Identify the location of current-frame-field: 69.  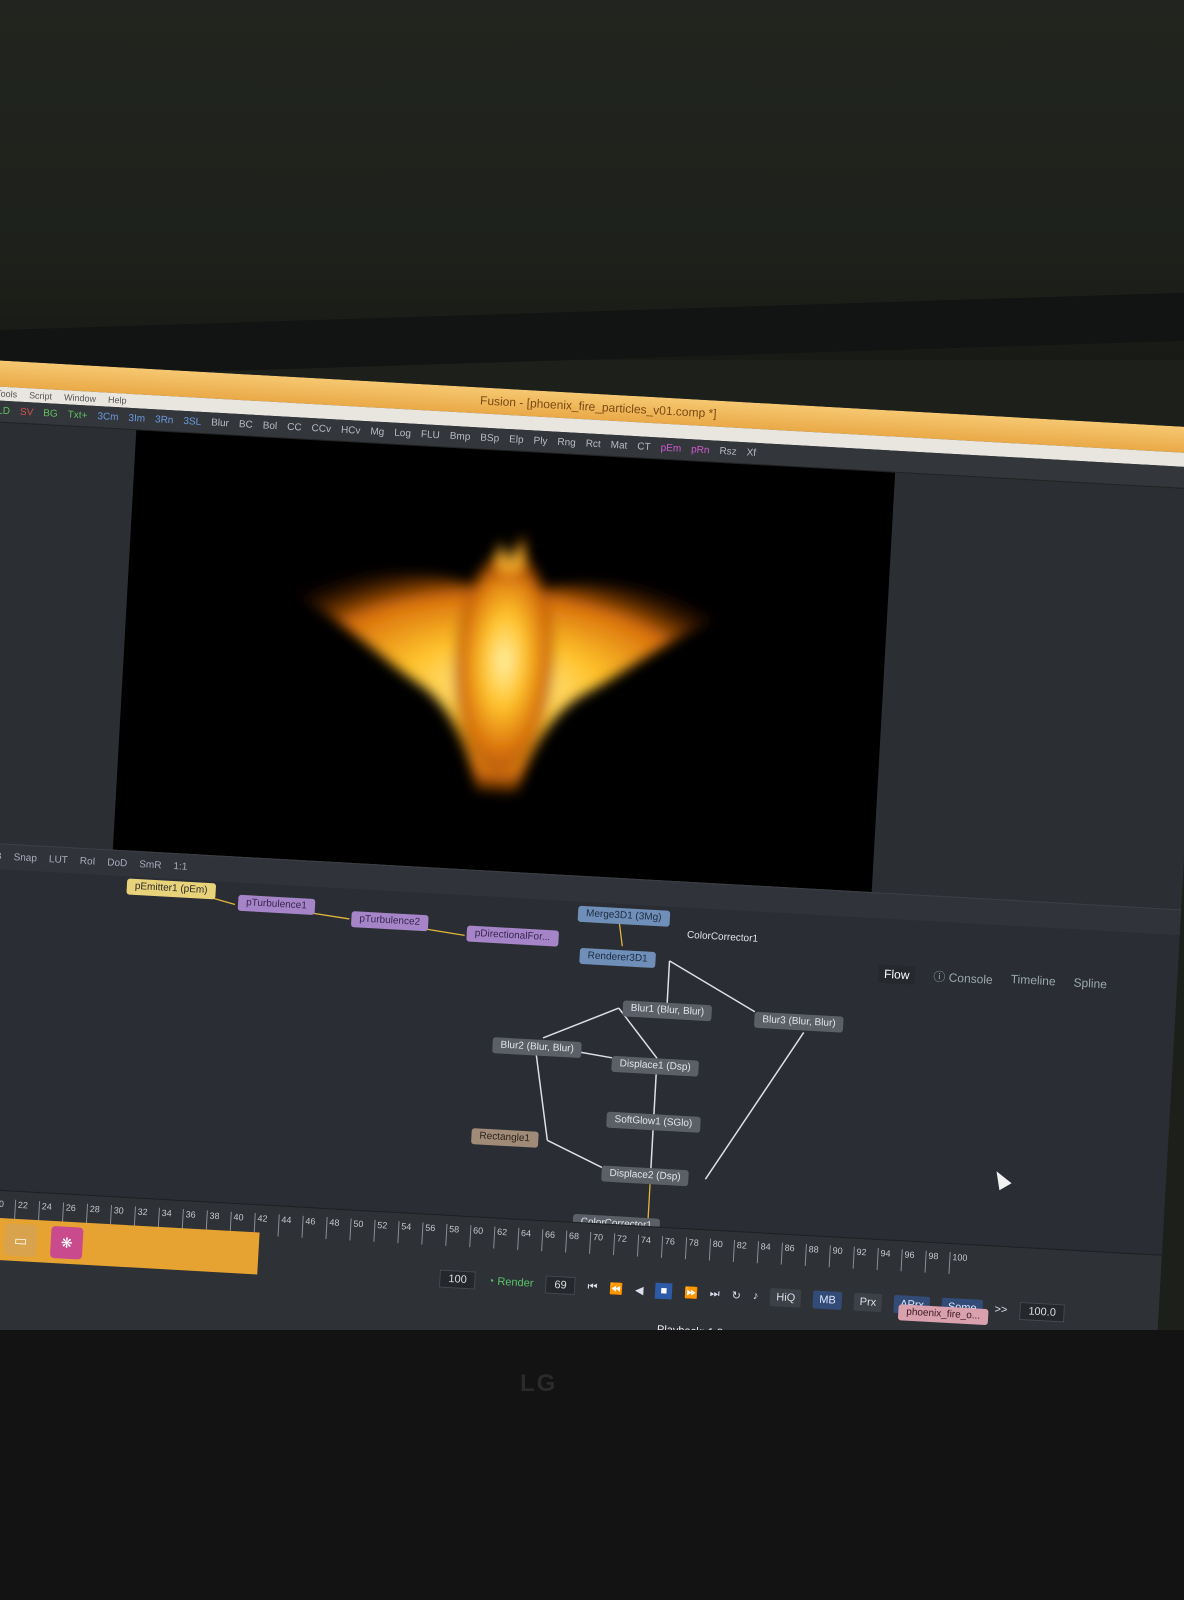
(560, 1285).